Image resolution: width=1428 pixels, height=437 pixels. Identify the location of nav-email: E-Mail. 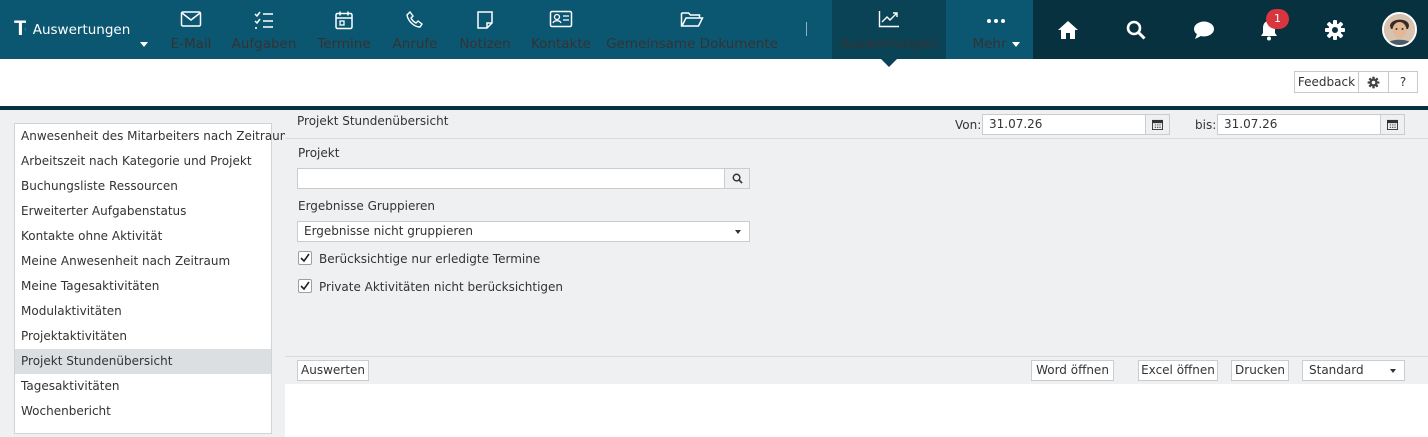
(191, 29).